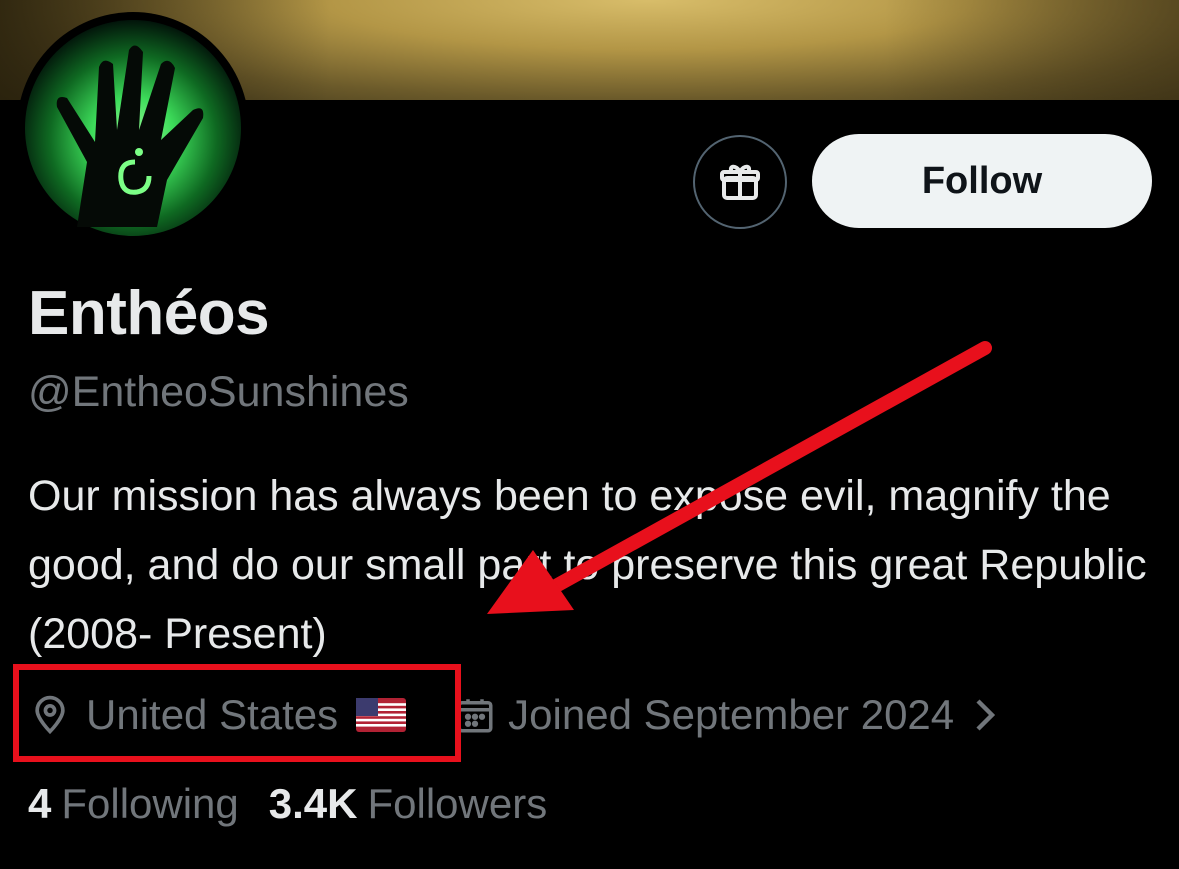 The height and width of the screenshot is (869, 1179). What do you see at coordinates (731, 714) in the screenshot?
I see `joined-text: Joined September 2024` at bounding box center [731, 714].